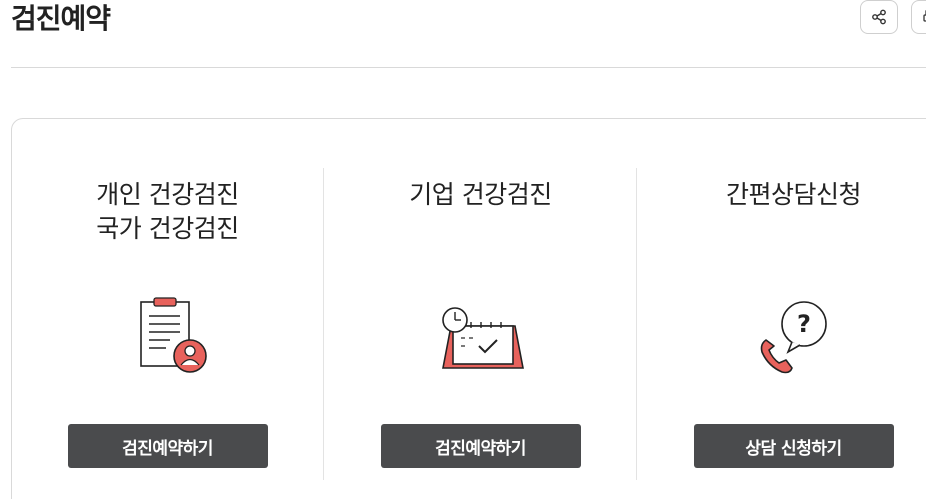 Image resolution: width=926 pixels, height=499 pixels. I want to click on phone-question-icon: ?, so click(794, 338).